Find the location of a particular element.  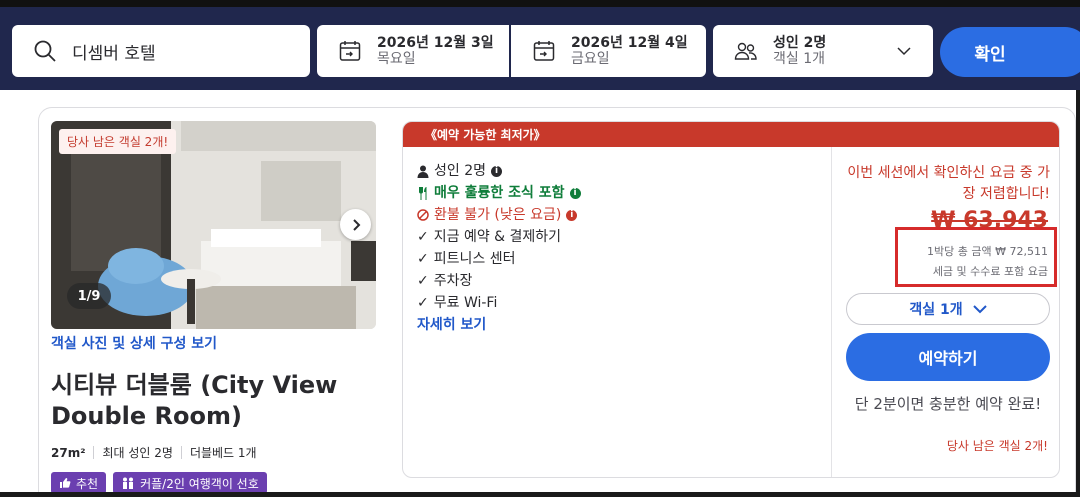

calendar-checkout-icon is located at coordinates (544, 51).